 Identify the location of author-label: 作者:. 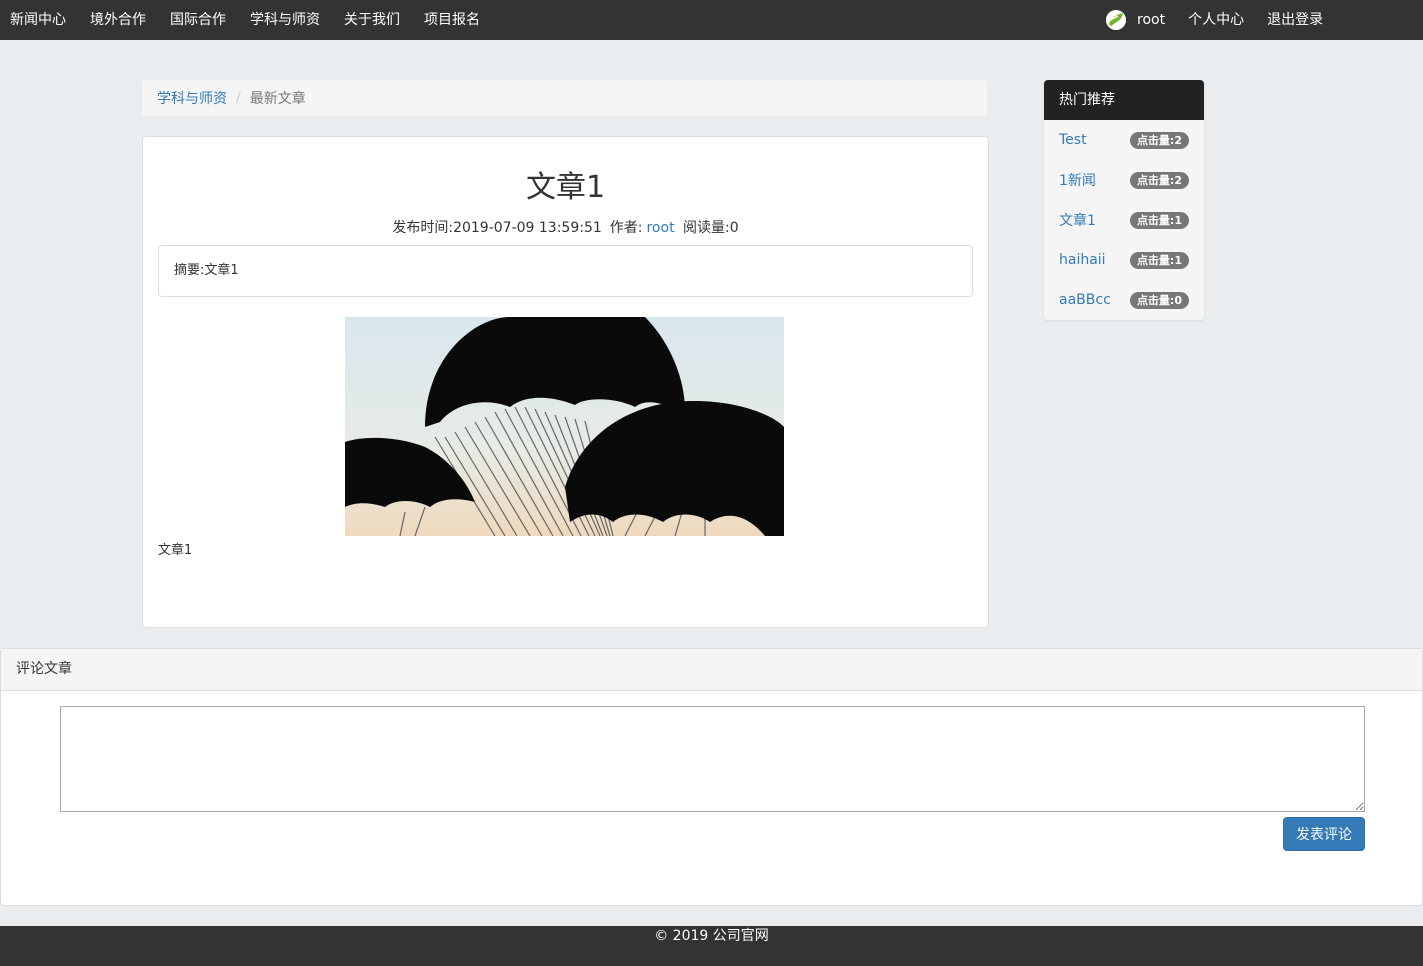
(626, 228).